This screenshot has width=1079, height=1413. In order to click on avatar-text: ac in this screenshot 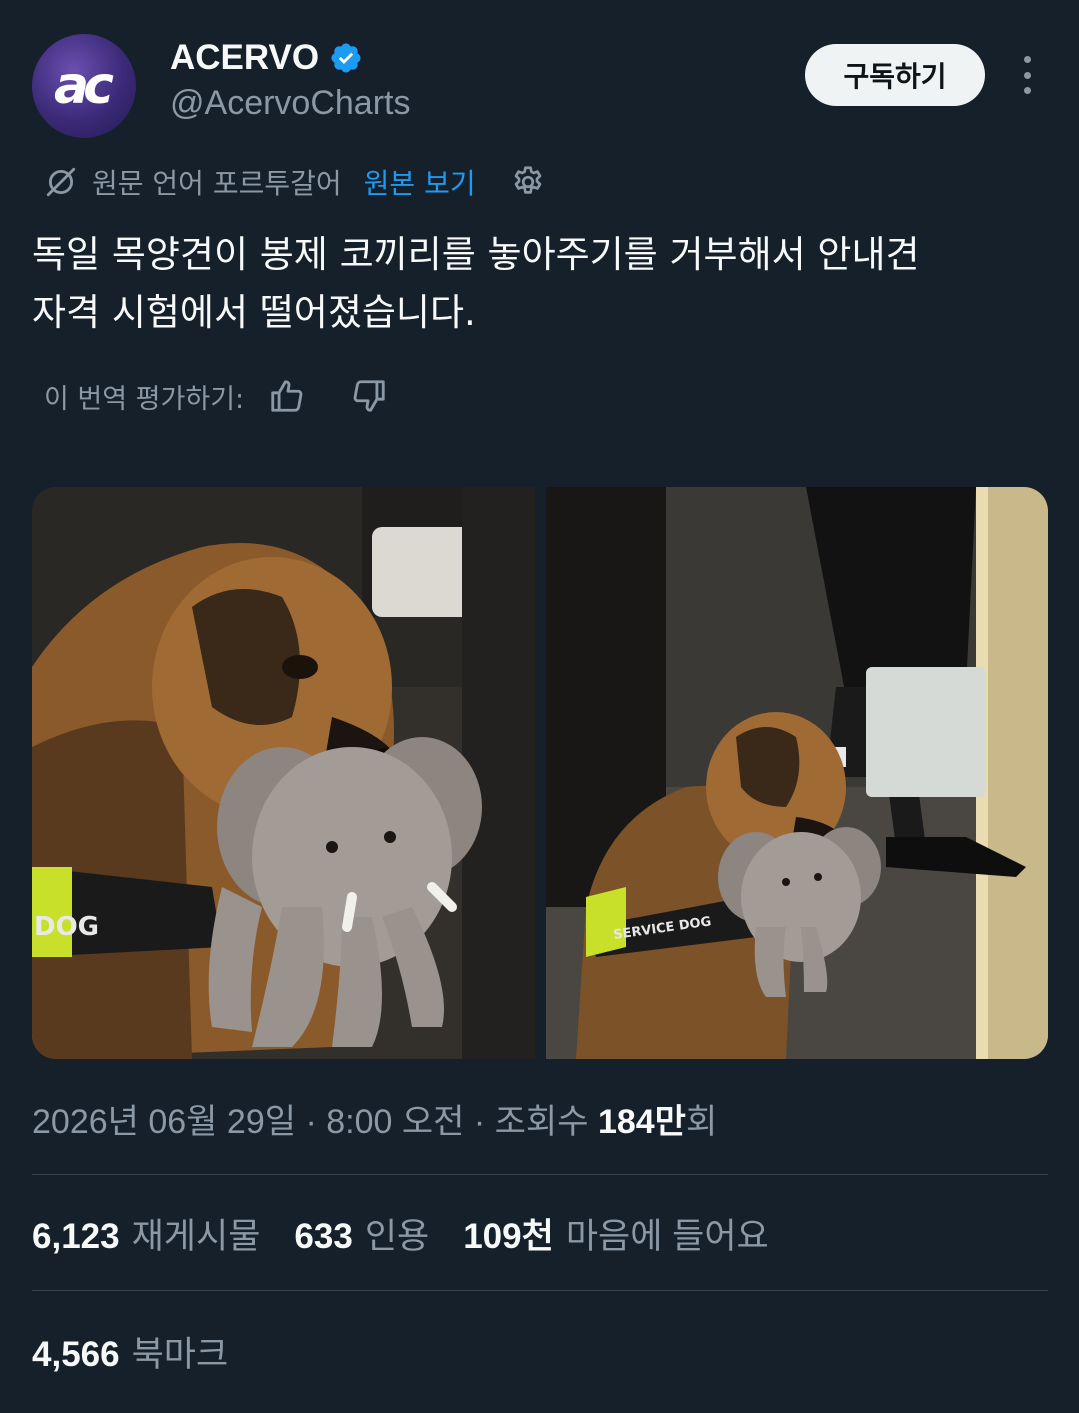, I will do `click(84, 86)`.